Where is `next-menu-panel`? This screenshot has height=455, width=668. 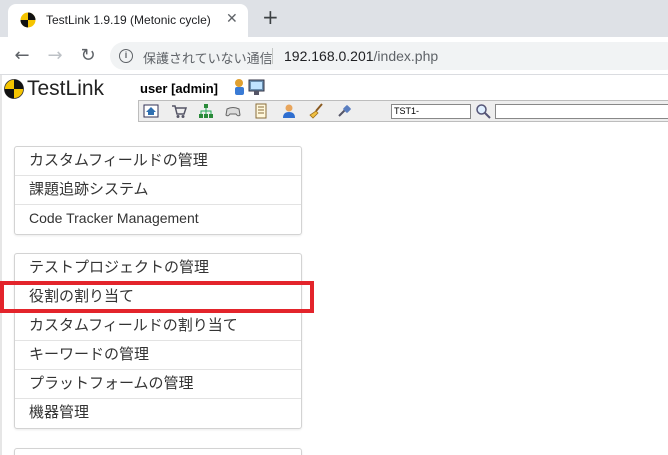 next-menu-panel is located at coordinates (158, 451).